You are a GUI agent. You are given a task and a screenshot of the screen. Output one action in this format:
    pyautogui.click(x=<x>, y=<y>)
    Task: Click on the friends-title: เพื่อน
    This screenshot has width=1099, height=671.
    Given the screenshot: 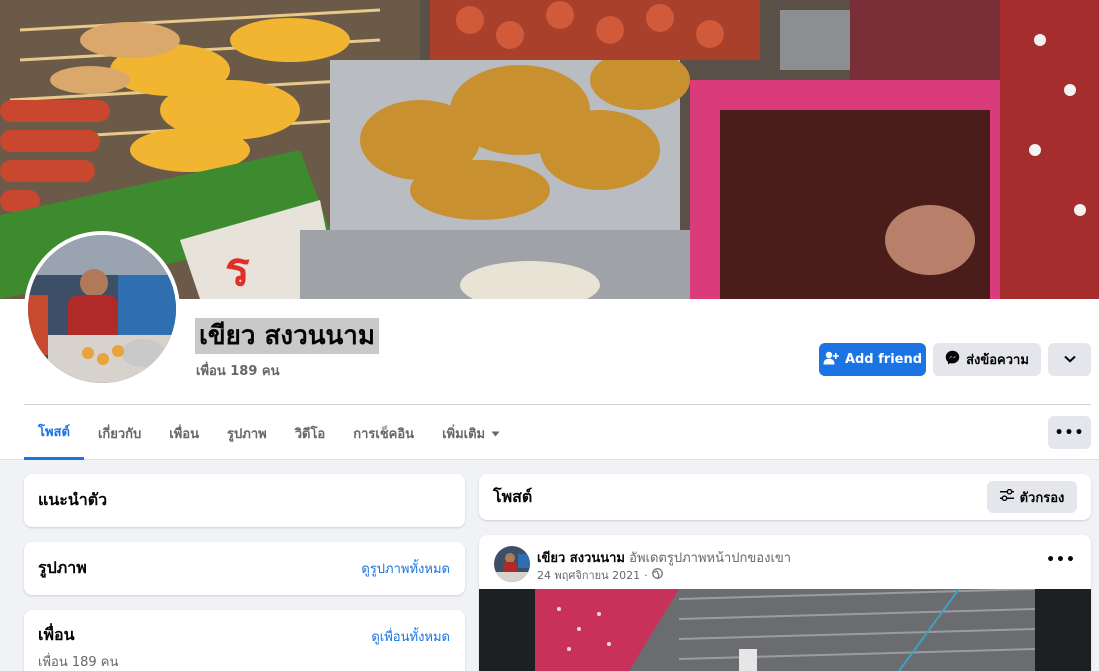 What is the action you would take?
    pyautogui.click(x=56, y=635)
    